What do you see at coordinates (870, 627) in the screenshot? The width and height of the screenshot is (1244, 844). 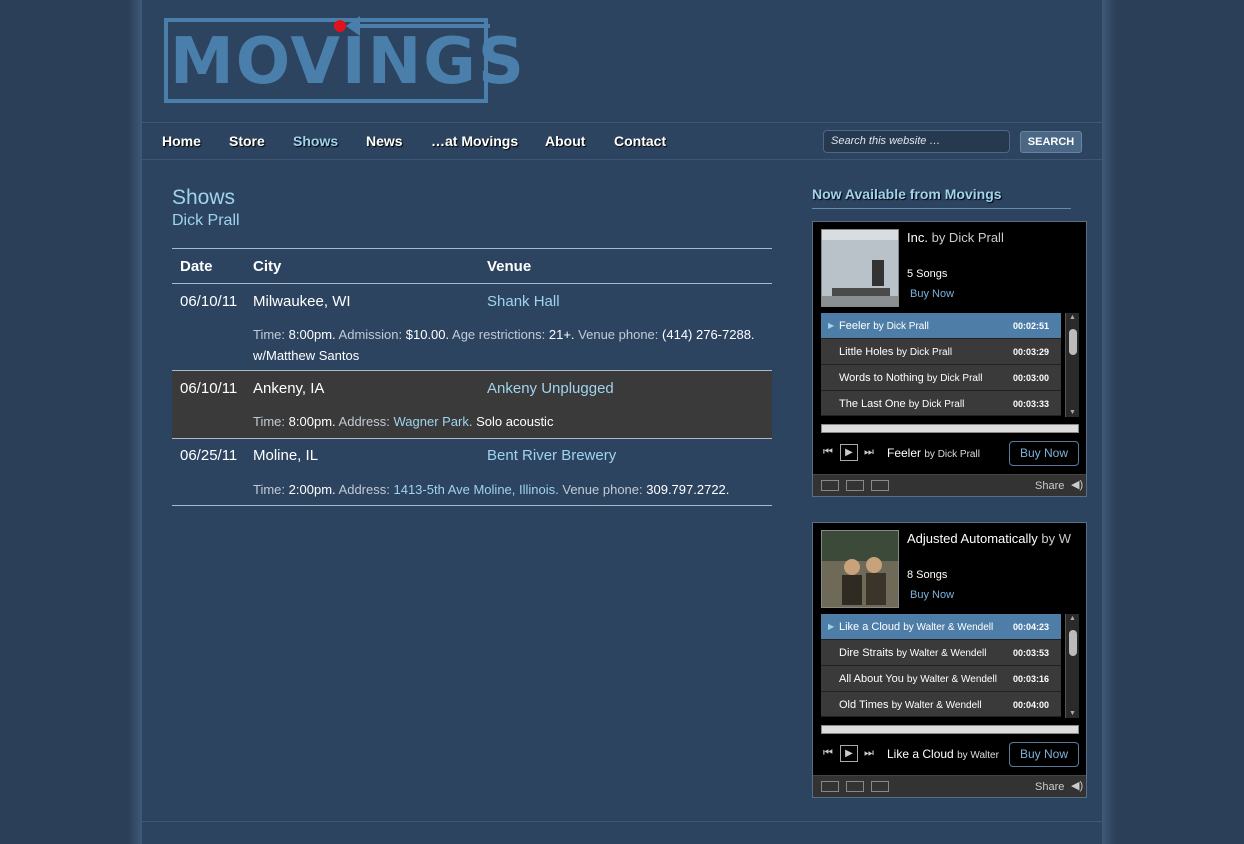 I see `track-title: Like a Cloud` at bounding box center [870, 627].